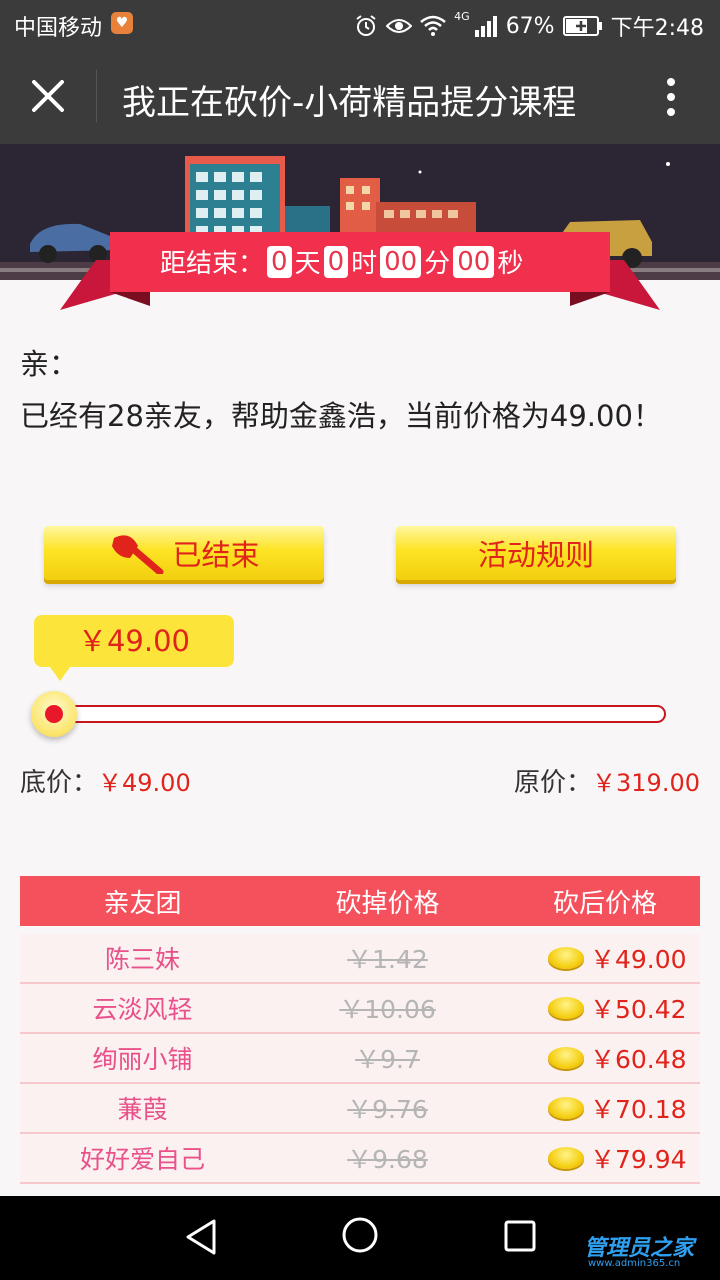  What do you see at coordinates (360, 1235) in the screenshot?
I see `home-icon` at bounding box center [360, 1235].